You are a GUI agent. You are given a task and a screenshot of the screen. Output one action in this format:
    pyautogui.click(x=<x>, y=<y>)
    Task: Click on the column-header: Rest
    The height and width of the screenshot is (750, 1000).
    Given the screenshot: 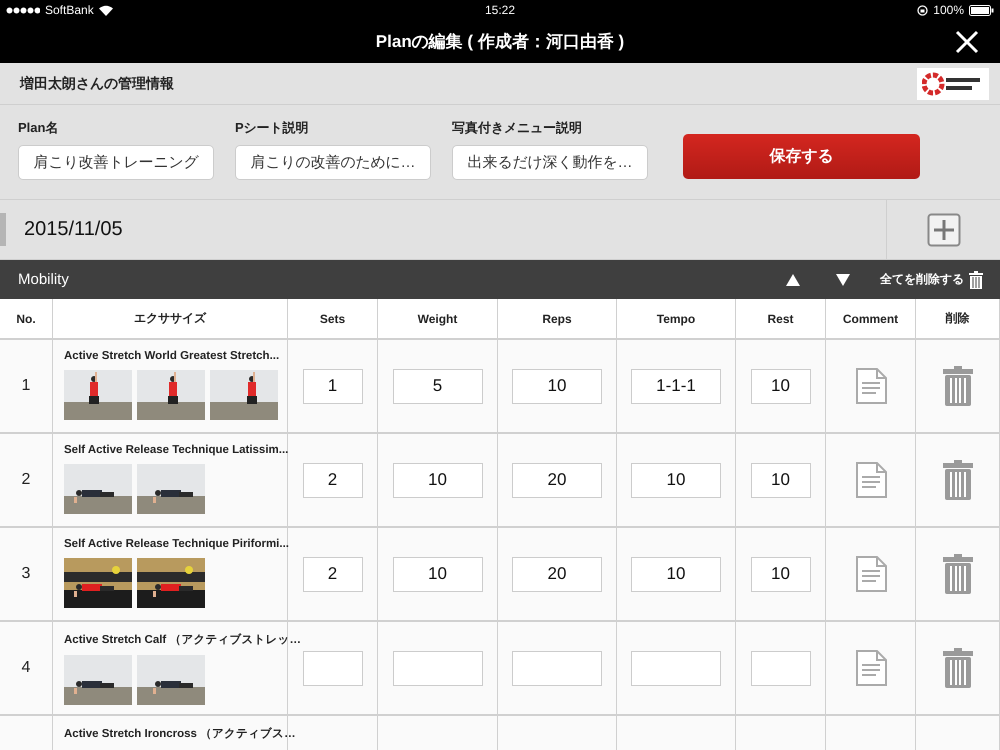 What is the action you would take?
    pyautogui.click(x=781, y=319)
    